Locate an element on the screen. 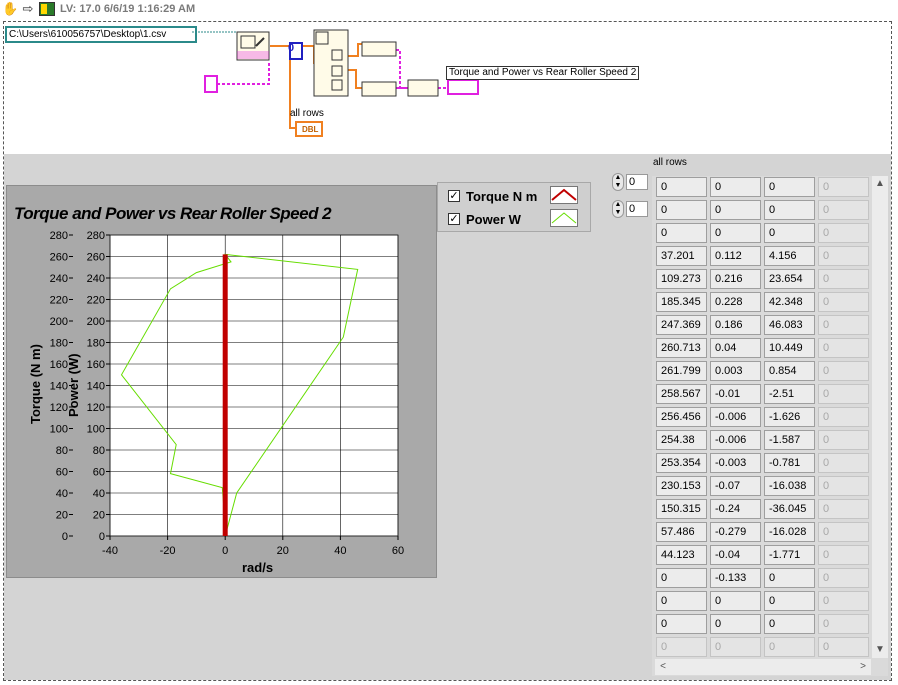  array-cell: 42.348 is located at coordinates (789, 302).